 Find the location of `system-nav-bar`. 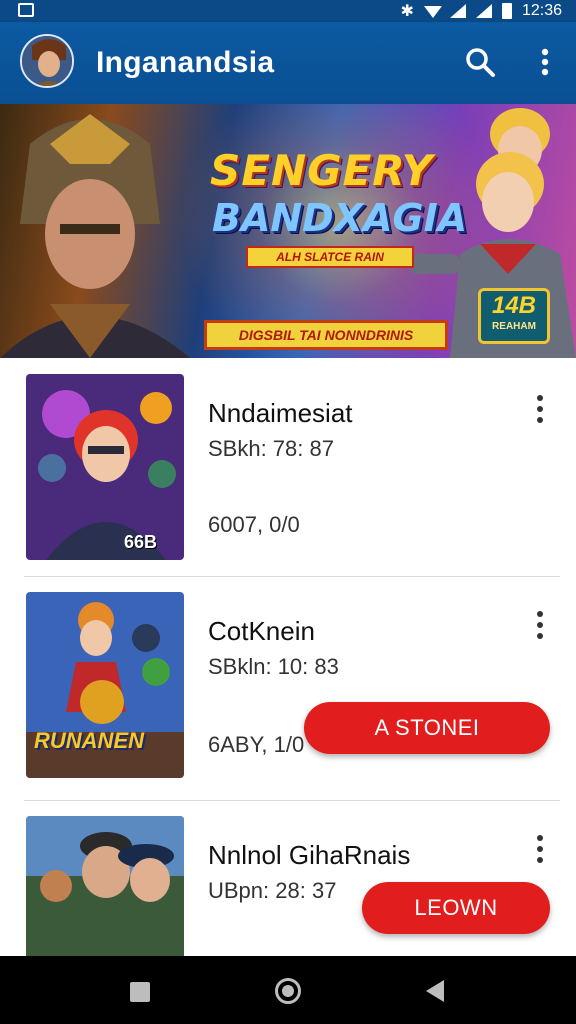

system-nav-bar is located at coordinates (288, 990).